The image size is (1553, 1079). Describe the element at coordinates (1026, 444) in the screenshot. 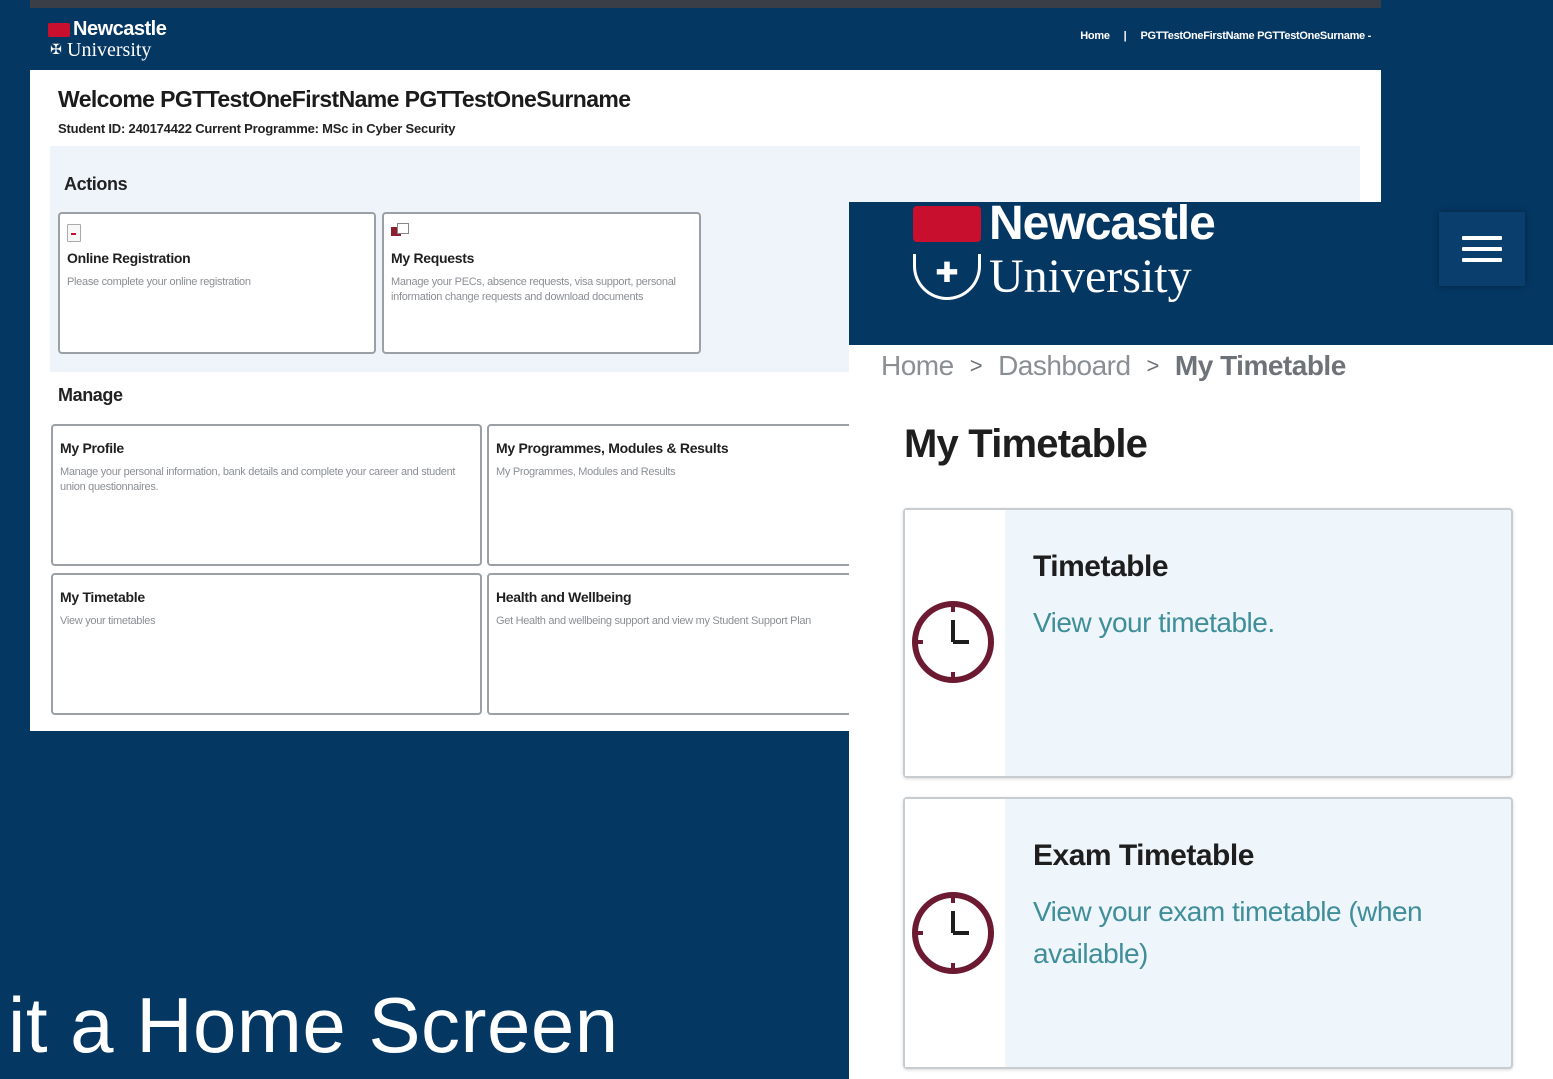

I see `page-title: My Timetable` at that location.